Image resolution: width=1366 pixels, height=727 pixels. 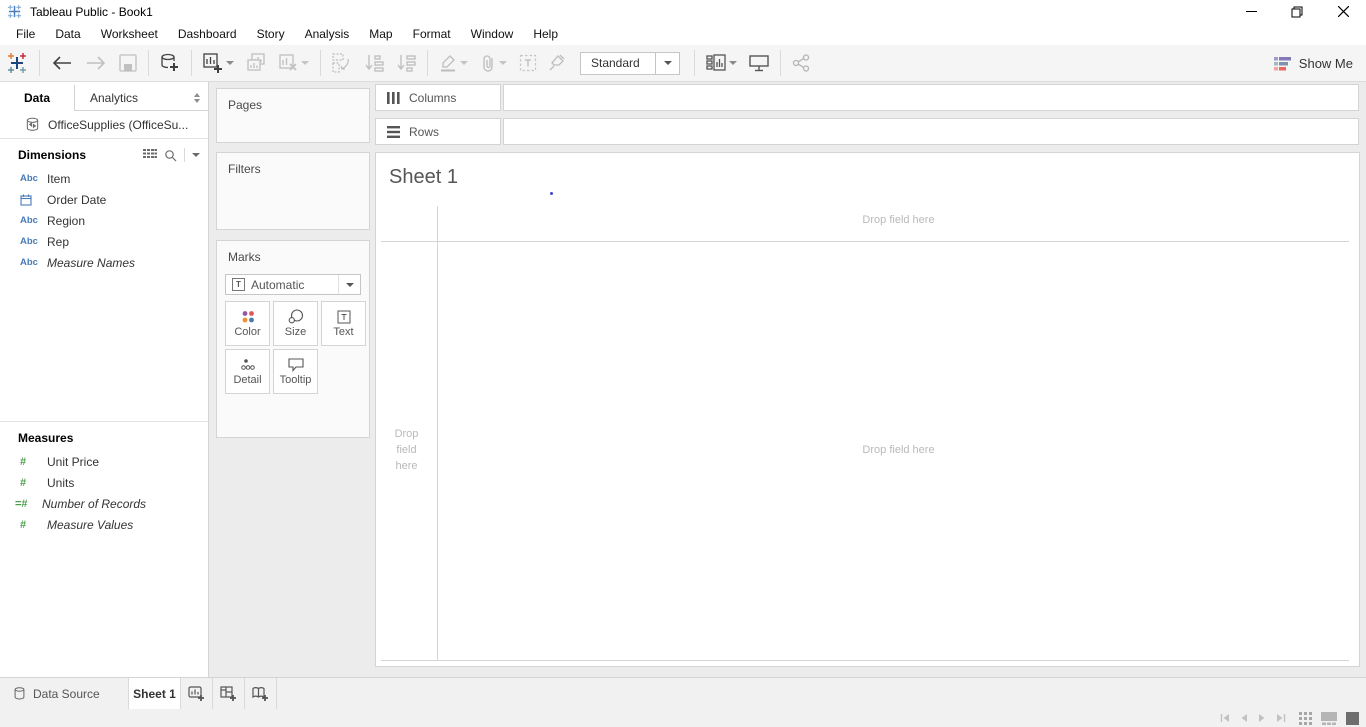 What do you see at coordinates (327, 34) in the screenshot?
I see `menu-analysis: Analysis` at bounding box center [327, 34].